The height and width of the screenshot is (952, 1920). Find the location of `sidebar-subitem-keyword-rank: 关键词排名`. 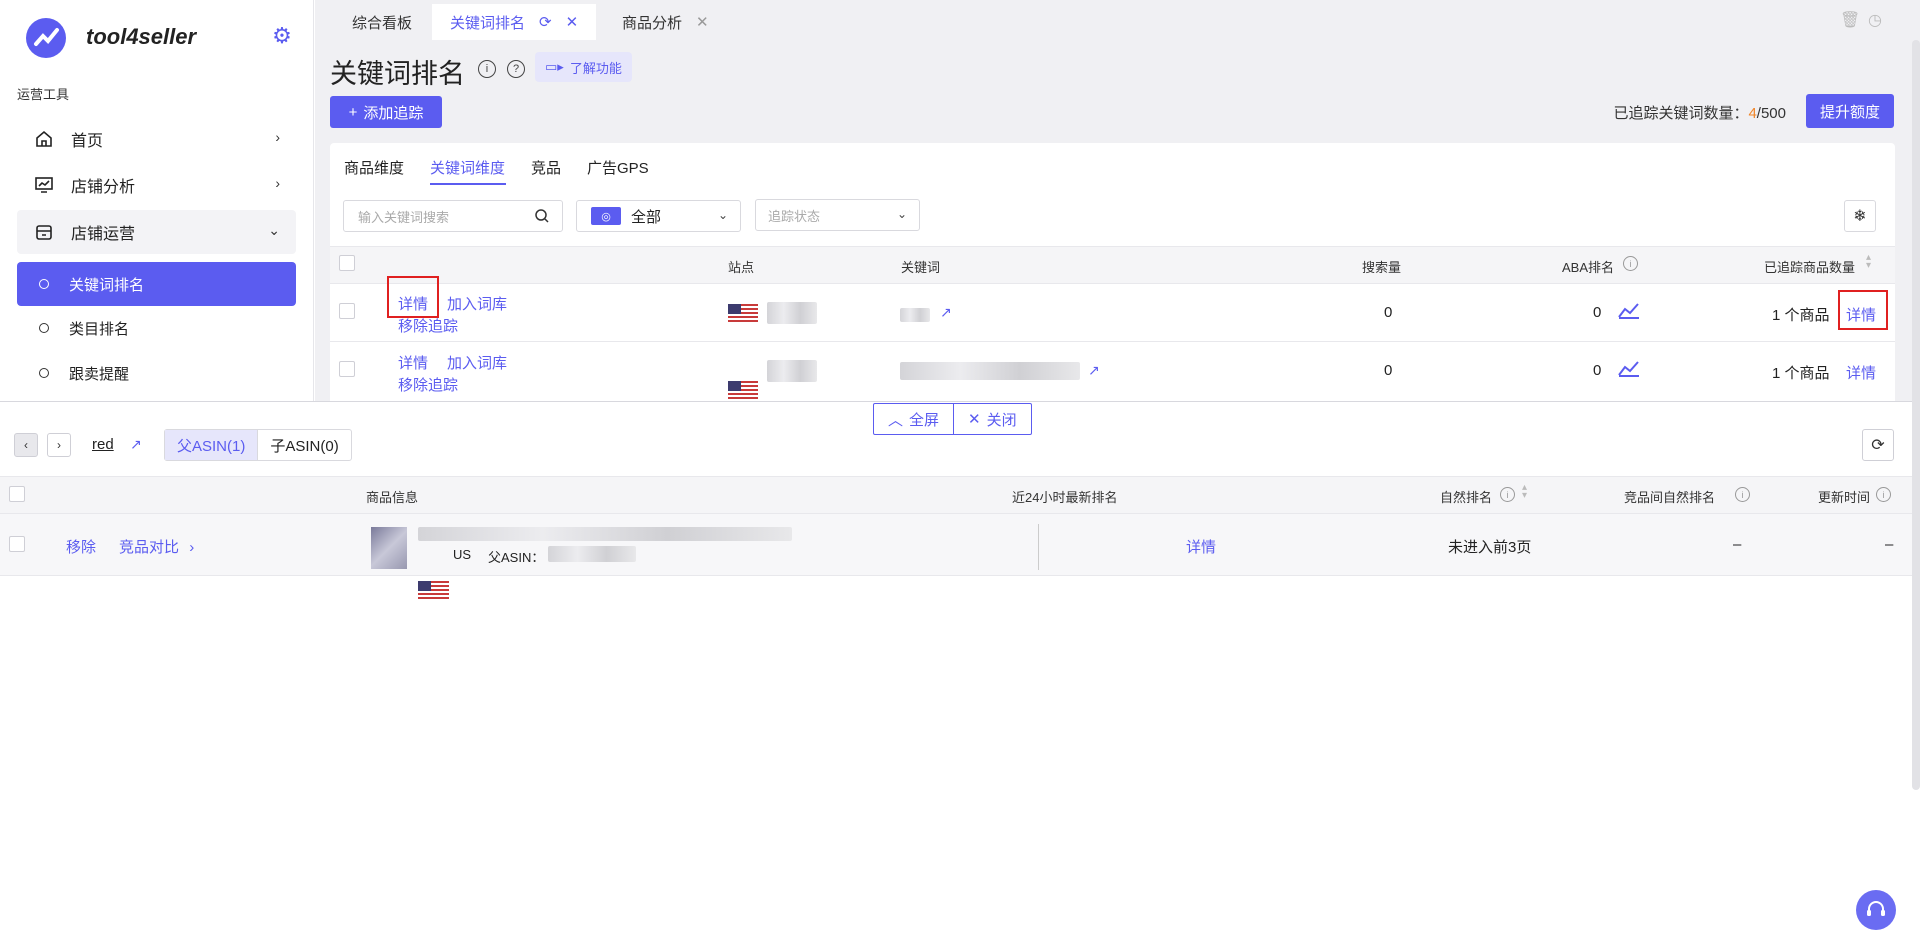

sidebar-subitem-keyword-rank: 关键词排名 is located at coordinates (156, 284).